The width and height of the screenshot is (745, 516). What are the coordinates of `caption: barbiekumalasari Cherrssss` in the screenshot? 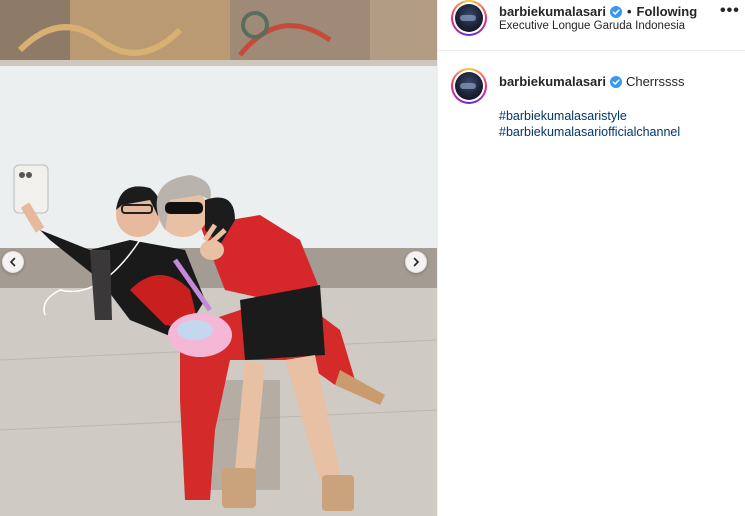 It's located at (591, 81).